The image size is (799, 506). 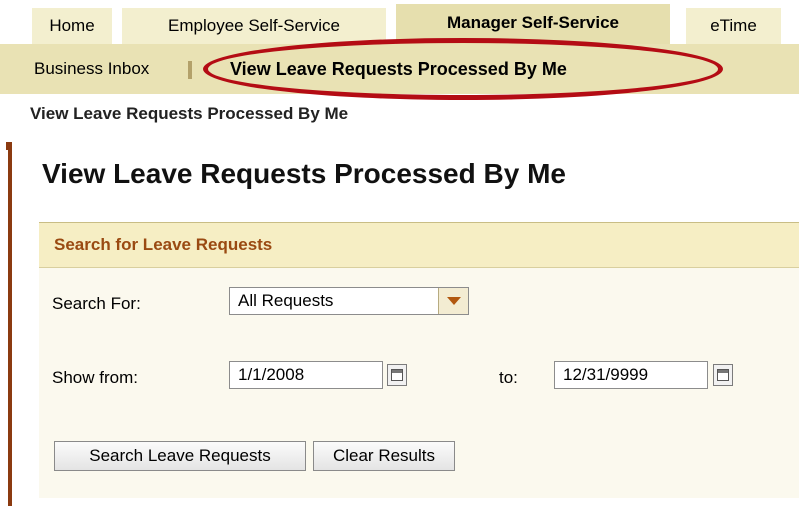 What do you see at coordinates (419, 245) in the screenshot?
I see `panel-header: Search for Leave Requests` at bounding box center [419, 245].